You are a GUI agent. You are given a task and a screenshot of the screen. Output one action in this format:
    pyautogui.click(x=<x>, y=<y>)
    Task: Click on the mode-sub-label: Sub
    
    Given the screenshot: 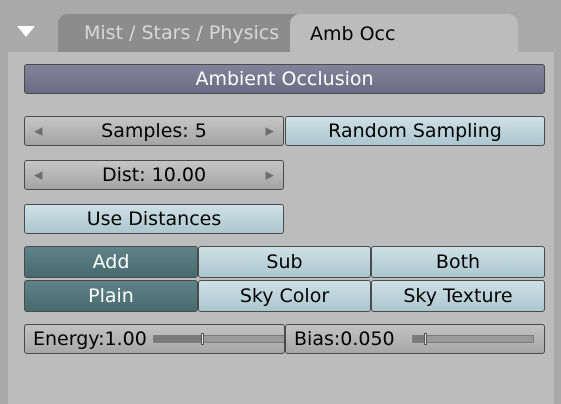 What is the action you would take?
    pyautogui.click(x=284, y=262)
    